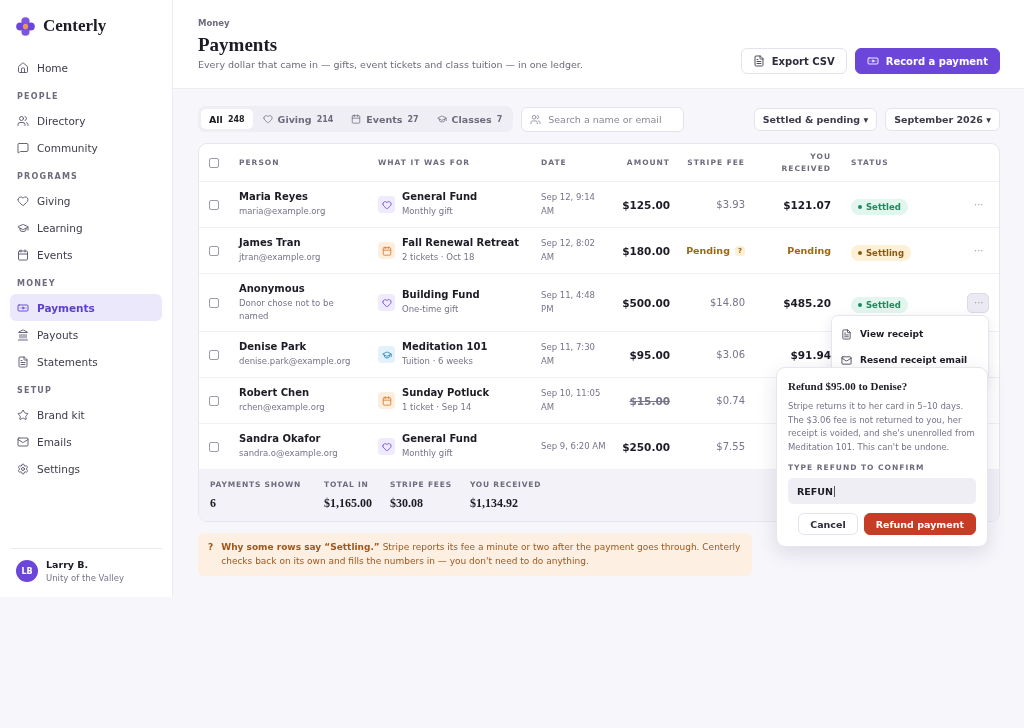  What do you see at coordinates (23, 334) in the screenshot?
I see `bank-icon` at bounding box center [23, 334].